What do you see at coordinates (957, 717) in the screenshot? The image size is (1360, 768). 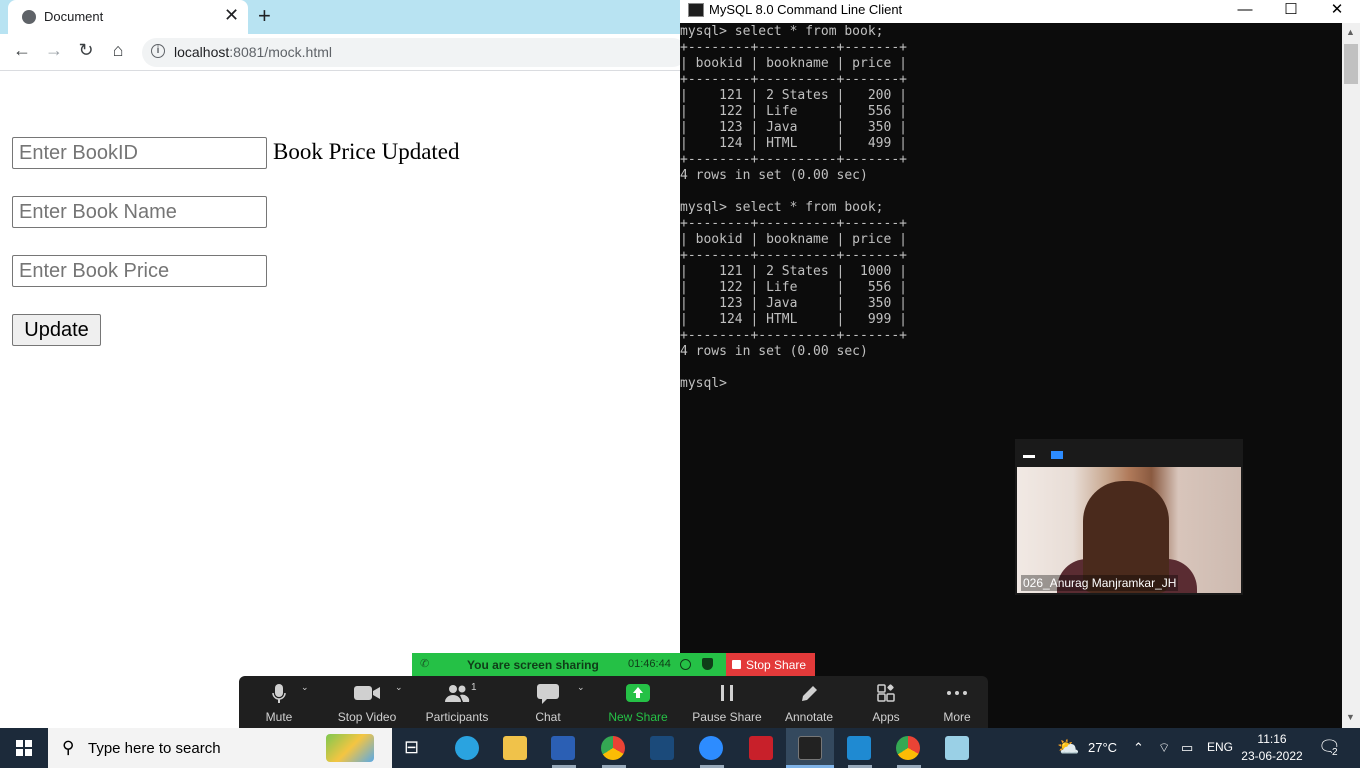 I see `more-label: More` at bounding box center [957, 717].